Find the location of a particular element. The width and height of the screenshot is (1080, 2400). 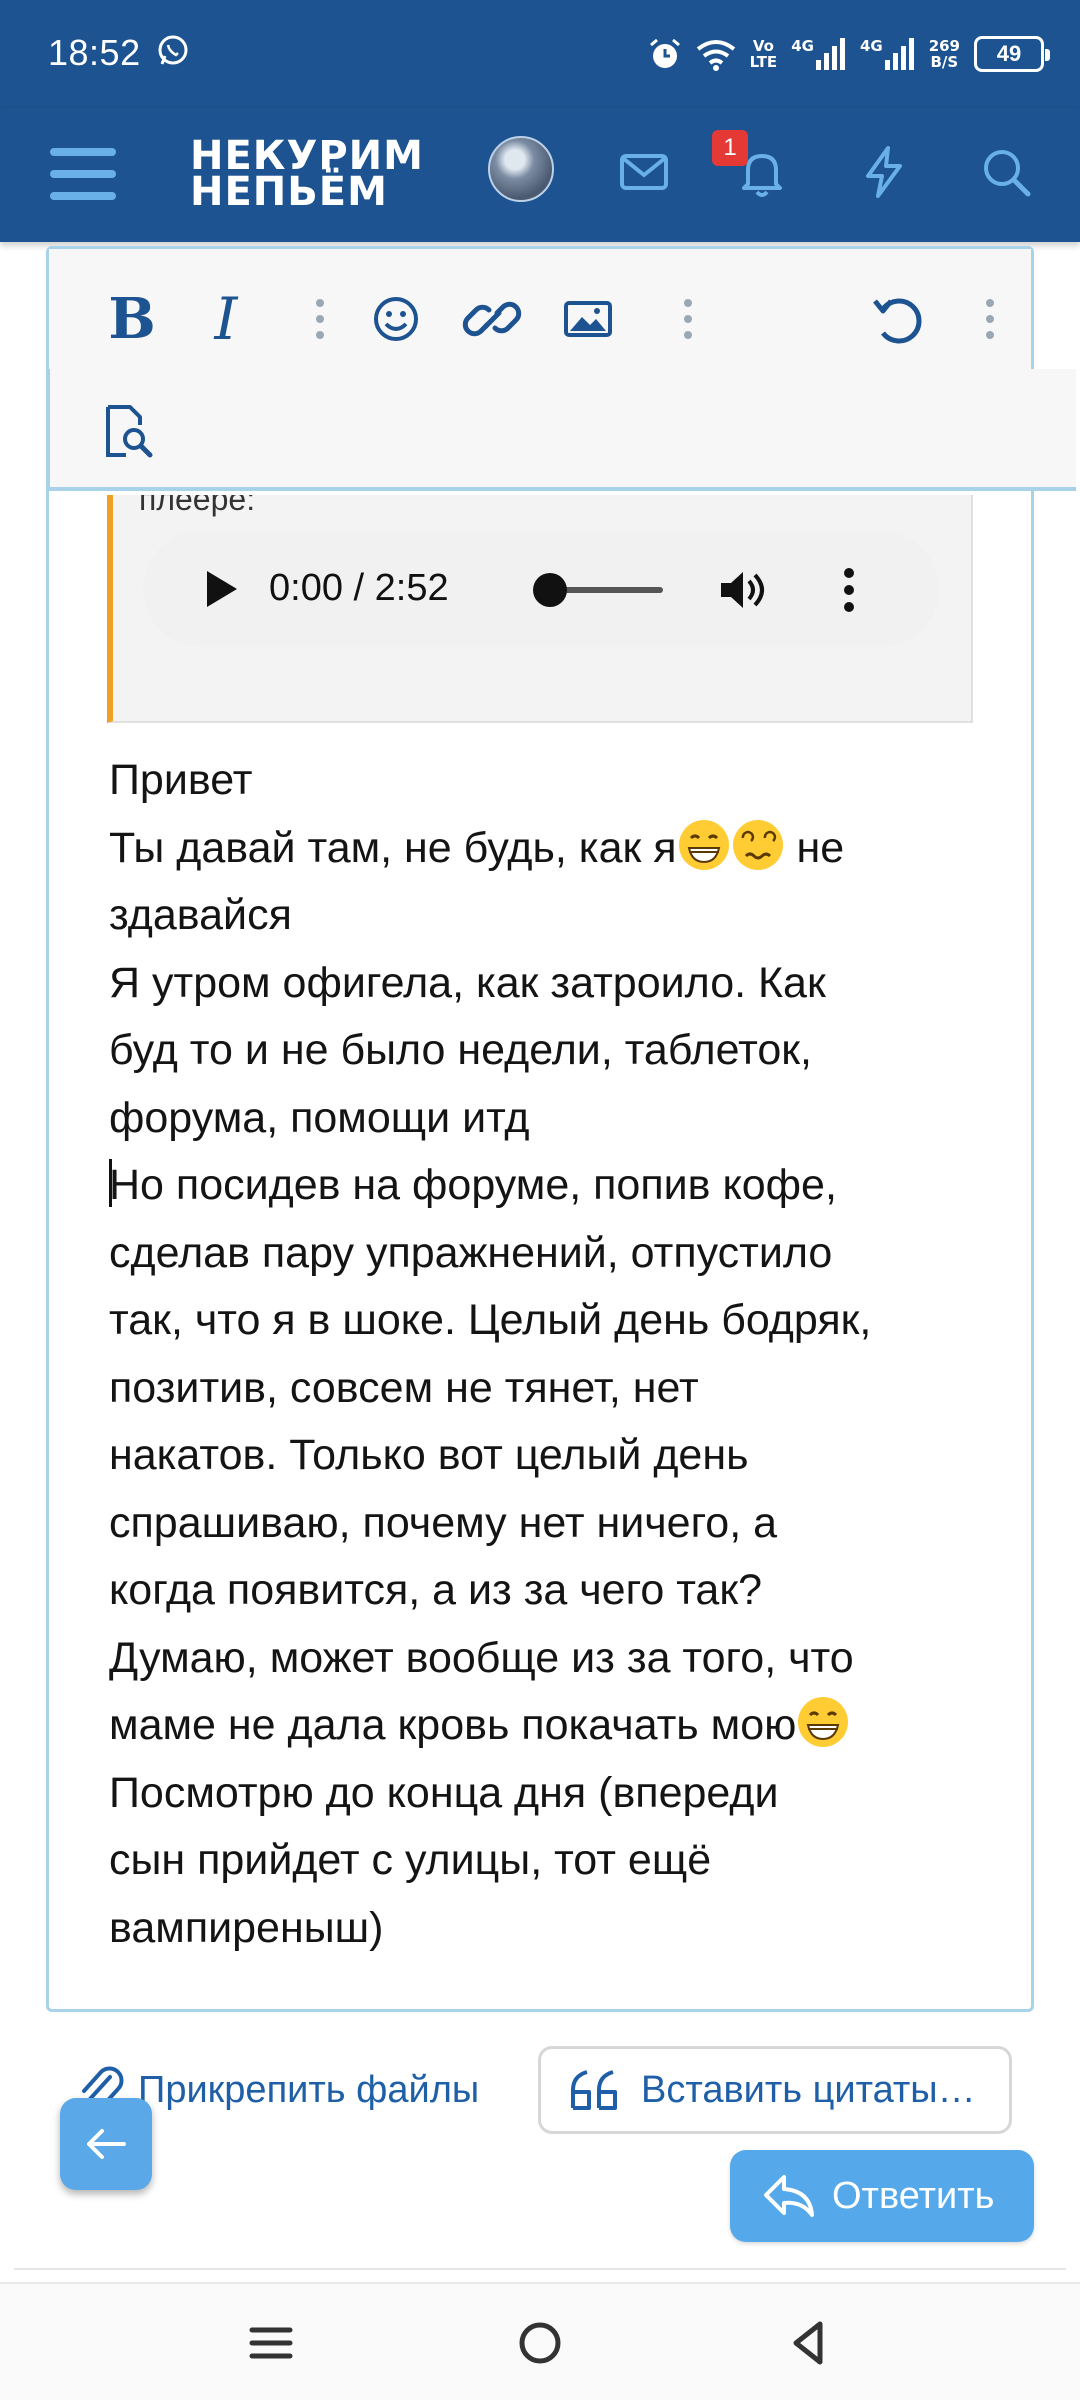

network-speed: 269 B/S is located at coordinates (944, 54).